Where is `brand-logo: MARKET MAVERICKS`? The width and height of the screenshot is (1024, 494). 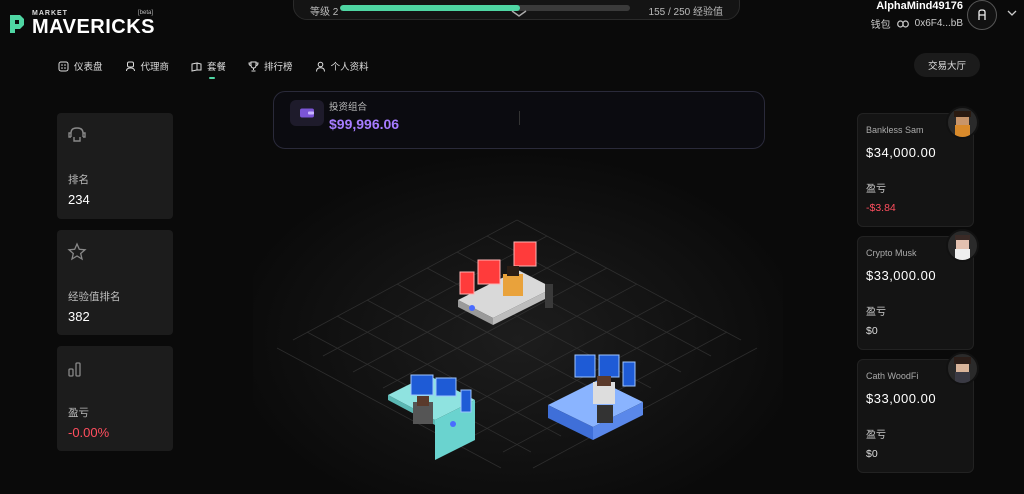
brand-logo: MARKET MAVERICKS is located at coordinates (81, 23).